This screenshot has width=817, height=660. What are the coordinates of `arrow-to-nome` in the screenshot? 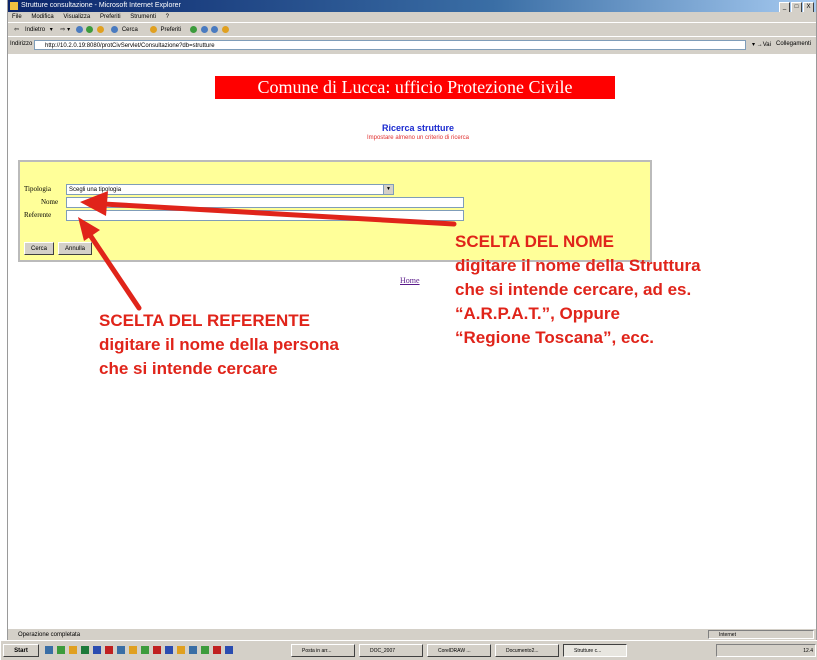 It's located at (268, 209).